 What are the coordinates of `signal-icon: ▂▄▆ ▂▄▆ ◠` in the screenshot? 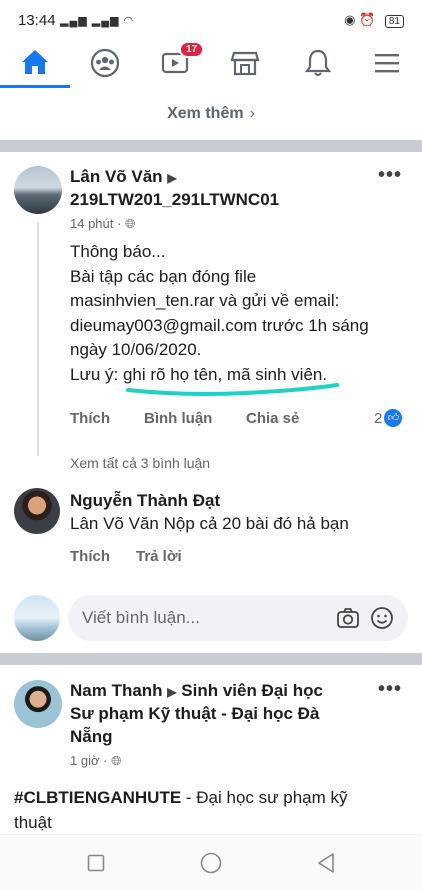 It's located at (97, 21).